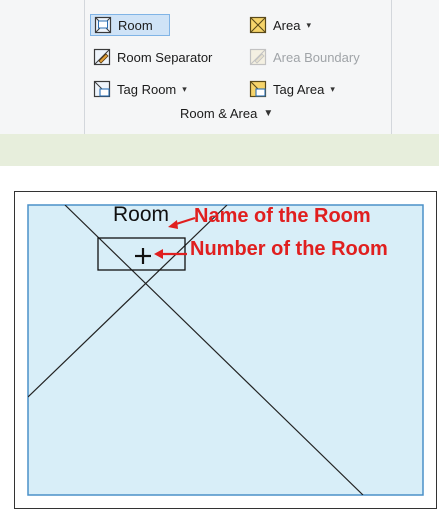  Describe the element at coordinates (268, 113) in the screenshot. I see `panel-expand-caret-icon: ▼` at that location.